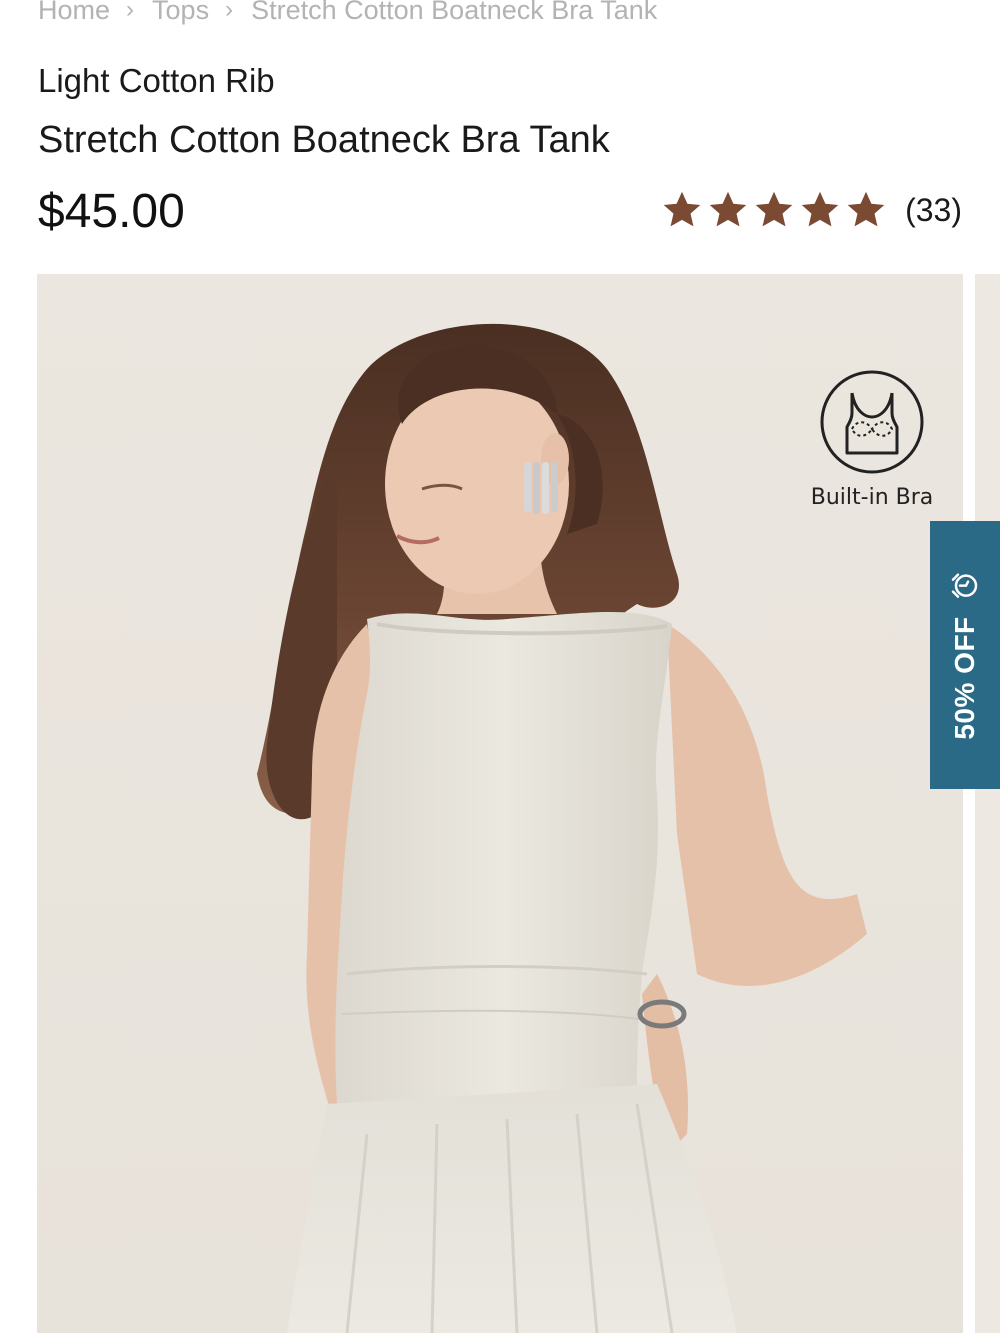 This screenshot has width=1000, height=1333. What do you see at coordinates (74, 13) in the screenshot?
I see `breadcrumb-home: Home` at bounding box center [74, 13].